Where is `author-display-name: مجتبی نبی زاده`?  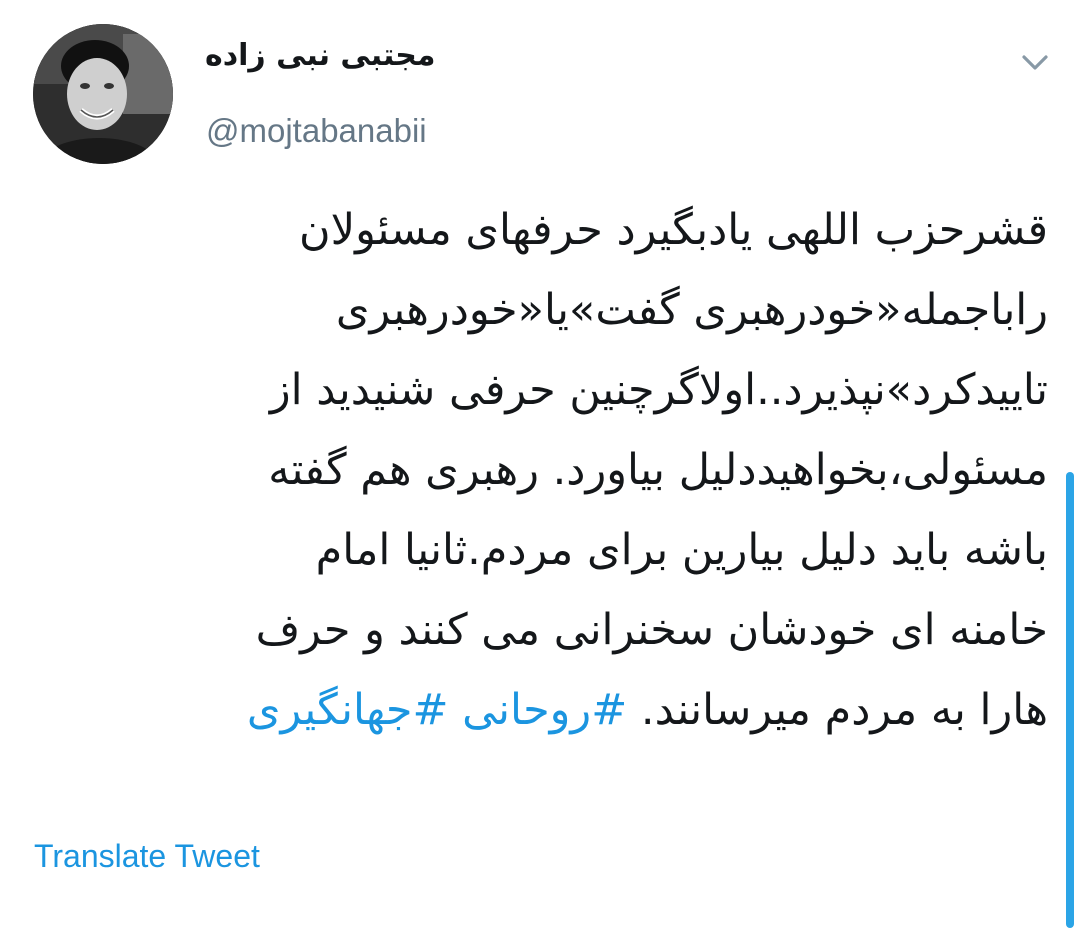
author-display-name: مجتبی نبی زاده is located at coordinates (335, 55).